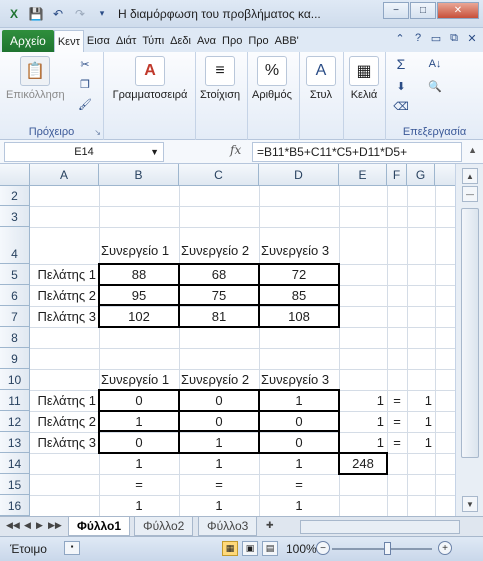 The width and height of the screenshot is (483, 561). I want to click on zoom-out-icon: −, so click(323, 548).